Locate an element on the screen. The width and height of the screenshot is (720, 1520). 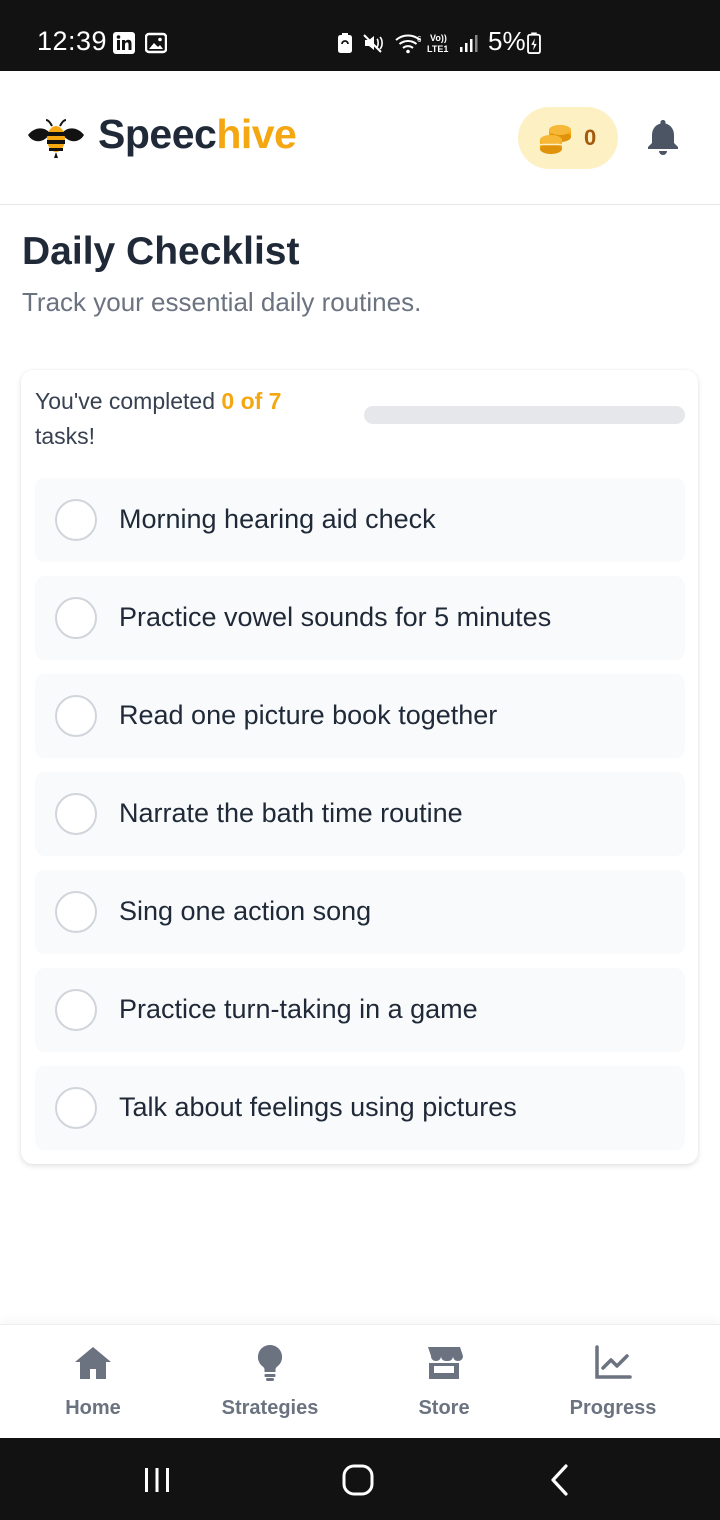
task-label: Sing one action song is located at coordinates (245, 911).